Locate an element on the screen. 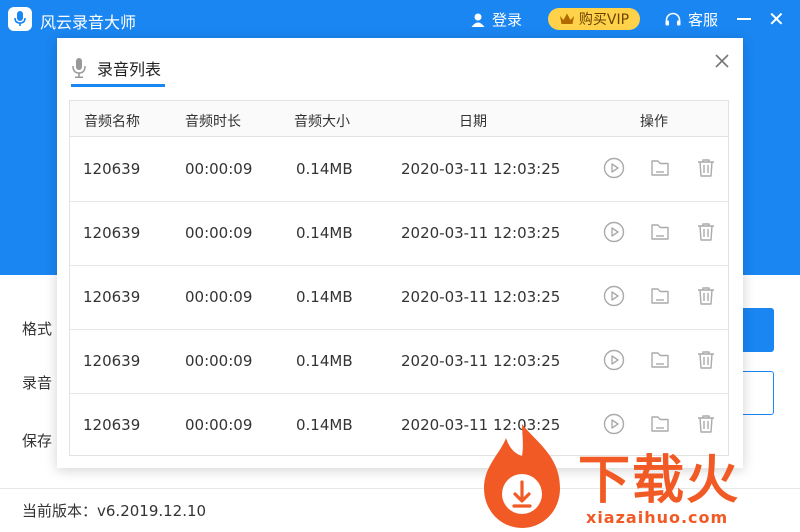 Image resolution: width=800 pixels, height=532 pixels. save-label: 保存 is located at coordinates (37, 441).